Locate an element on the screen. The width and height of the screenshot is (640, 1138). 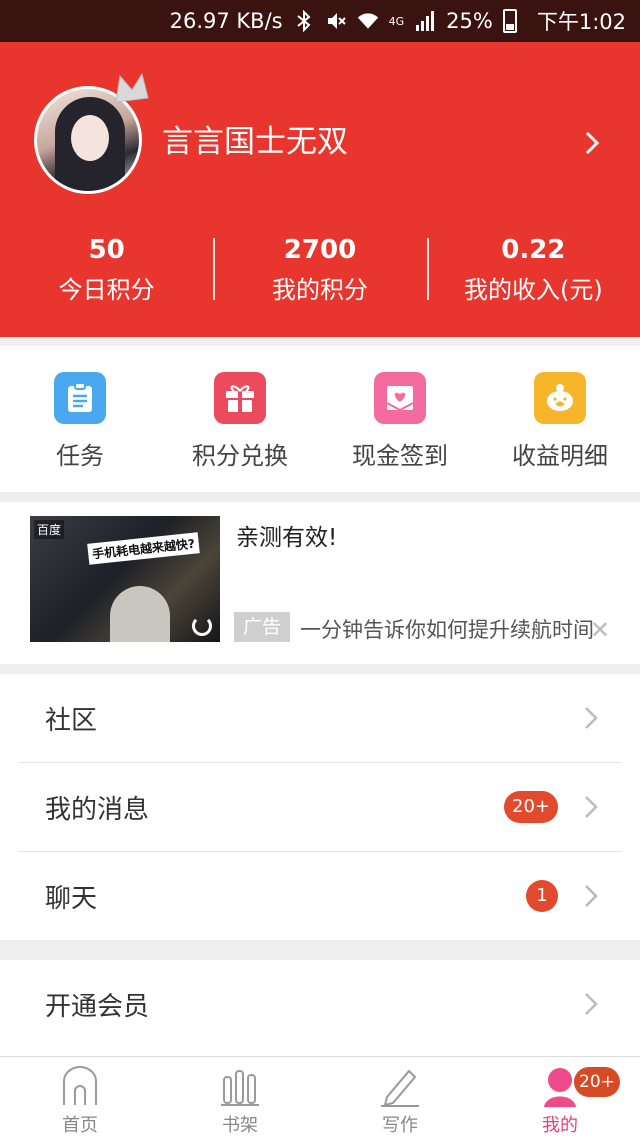
shortcut-label: 任务 is located at coordinates (80, 456).